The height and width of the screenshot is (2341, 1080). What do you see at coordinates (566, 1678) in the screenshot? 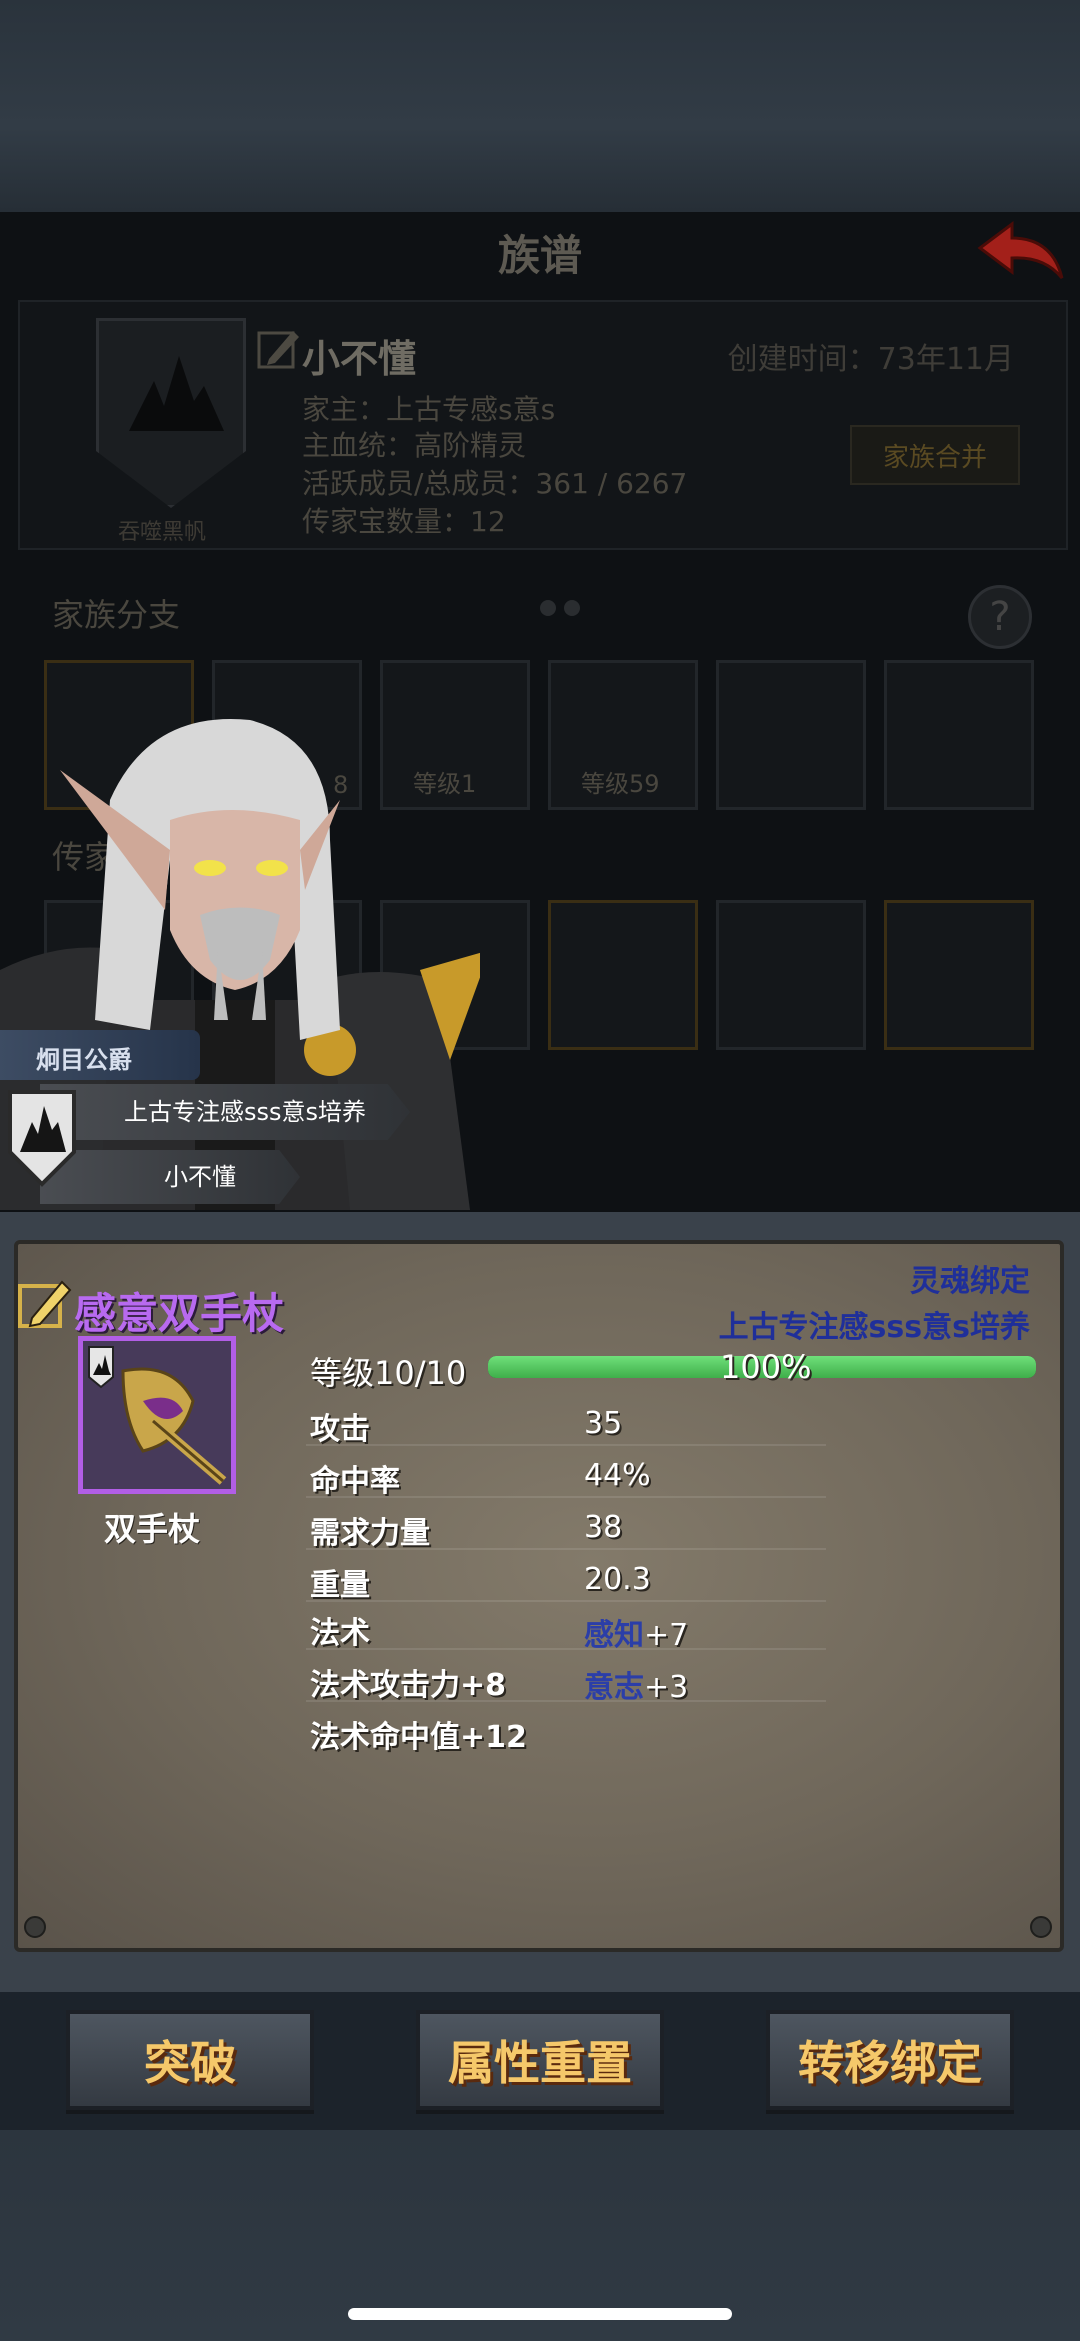
I see `stat-row: 法术攻击力+8 意志+3` at bounding box center [566, 1678].